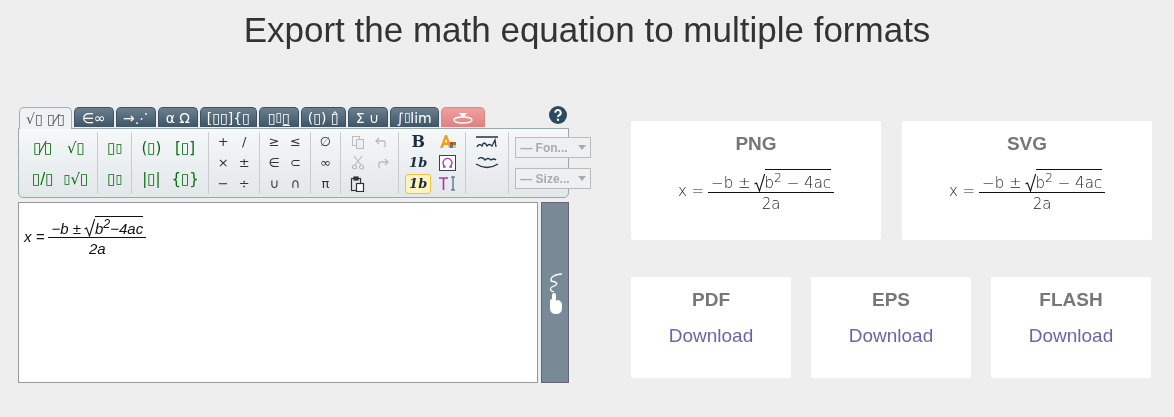  I want to click on symbol-button: ≥, so click(274, 142).